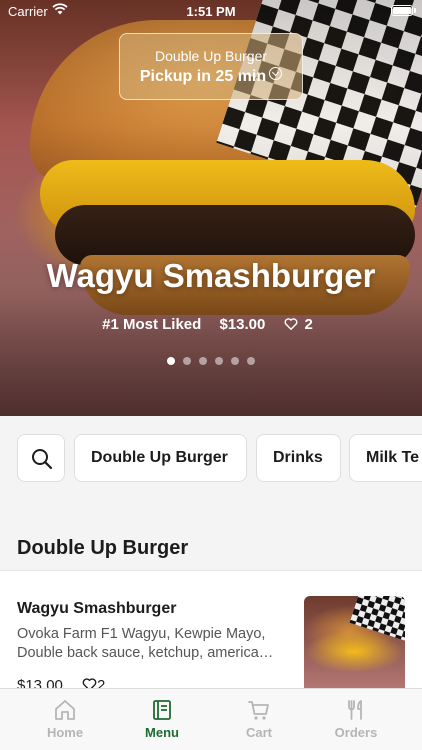 The height and width of the screenshot is (750, 422). I want to click on category-chip-milk-tea: Milk Te, so click(385, 458).